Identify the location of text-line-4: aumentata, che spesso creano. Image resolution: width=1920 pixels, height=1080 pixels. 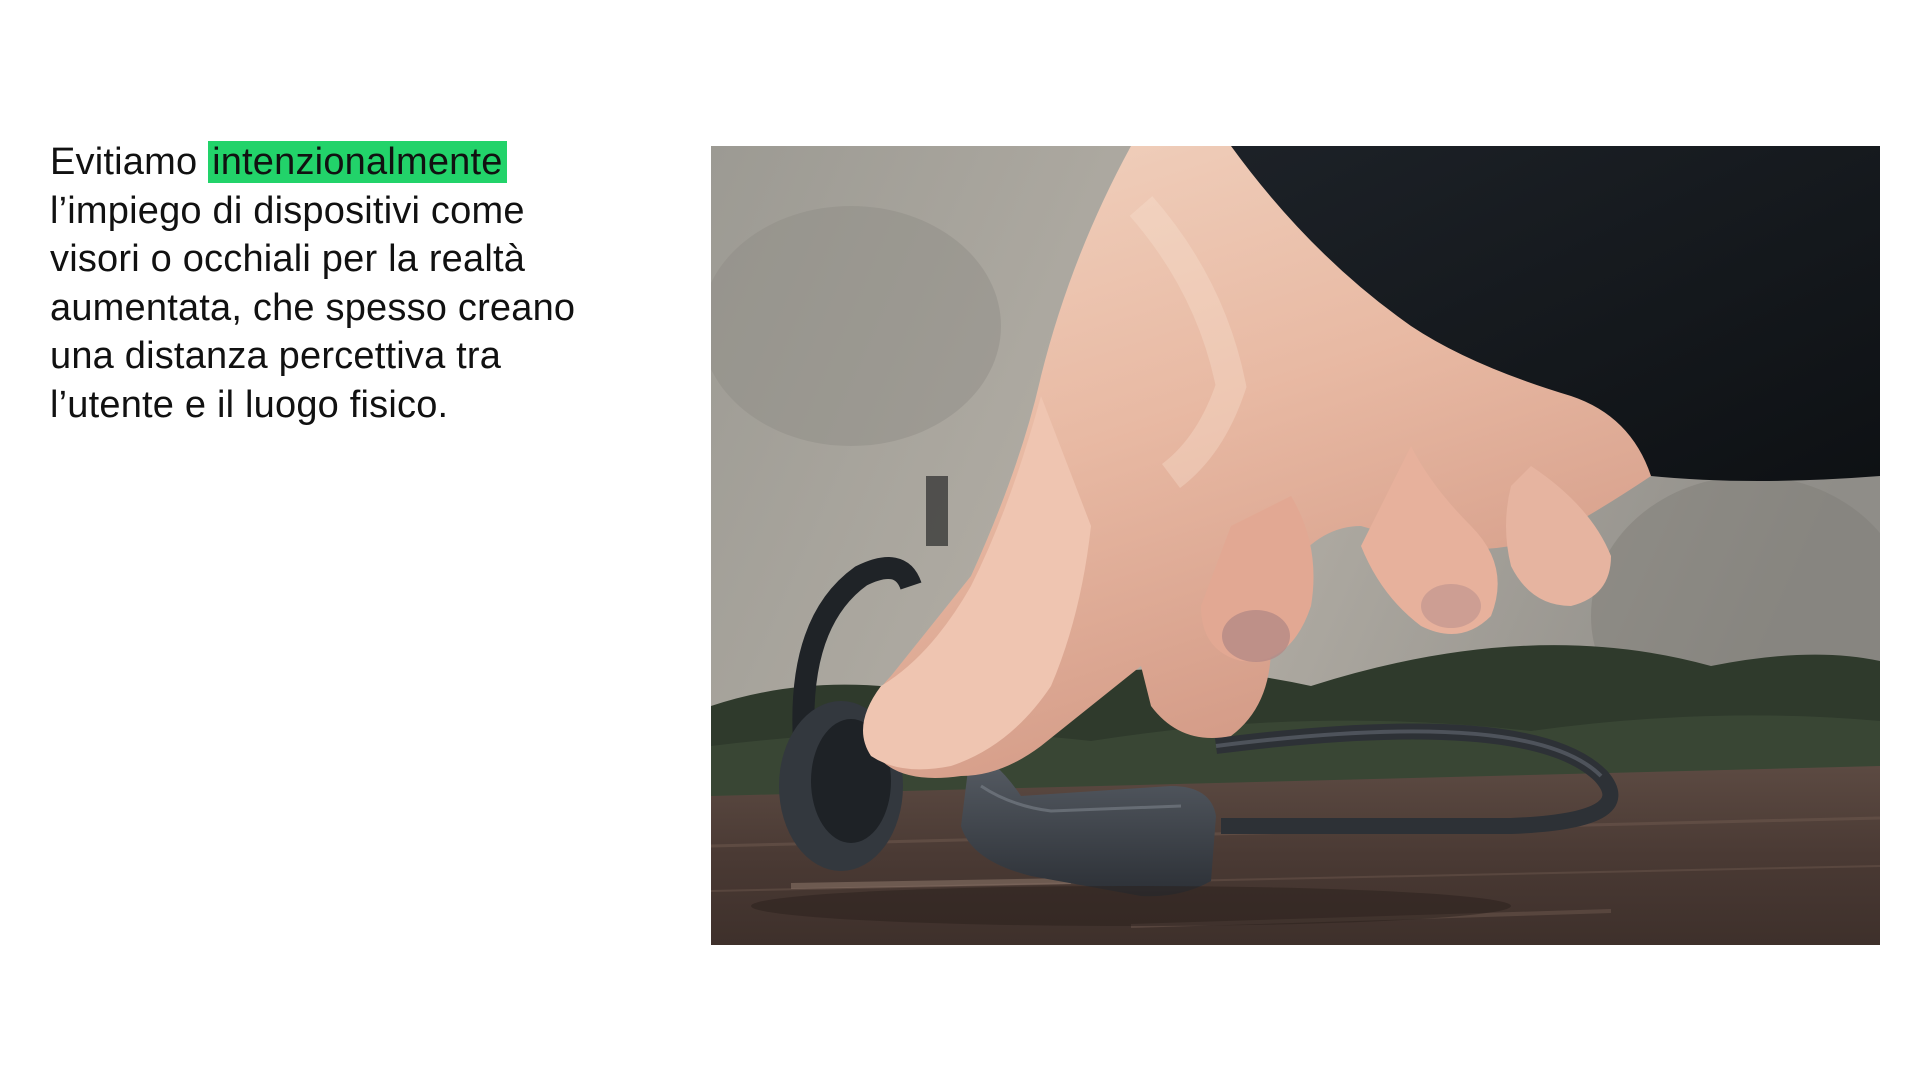
(313, 307).